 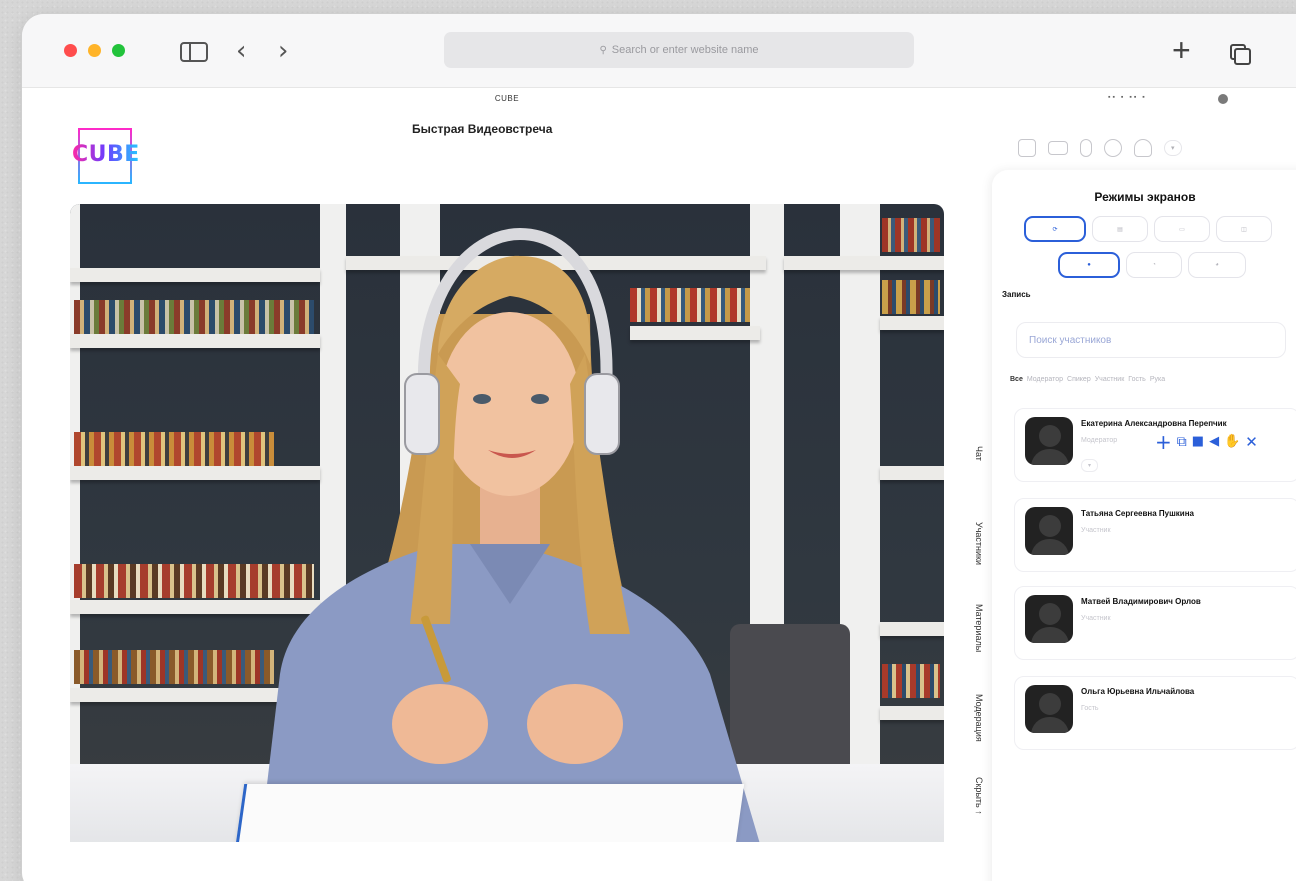 What do you see at coordinates (482, 129) in the screenshot?
I see `meeting-title: Быстрая Видеовстреча` at bounding box center [482, 129].